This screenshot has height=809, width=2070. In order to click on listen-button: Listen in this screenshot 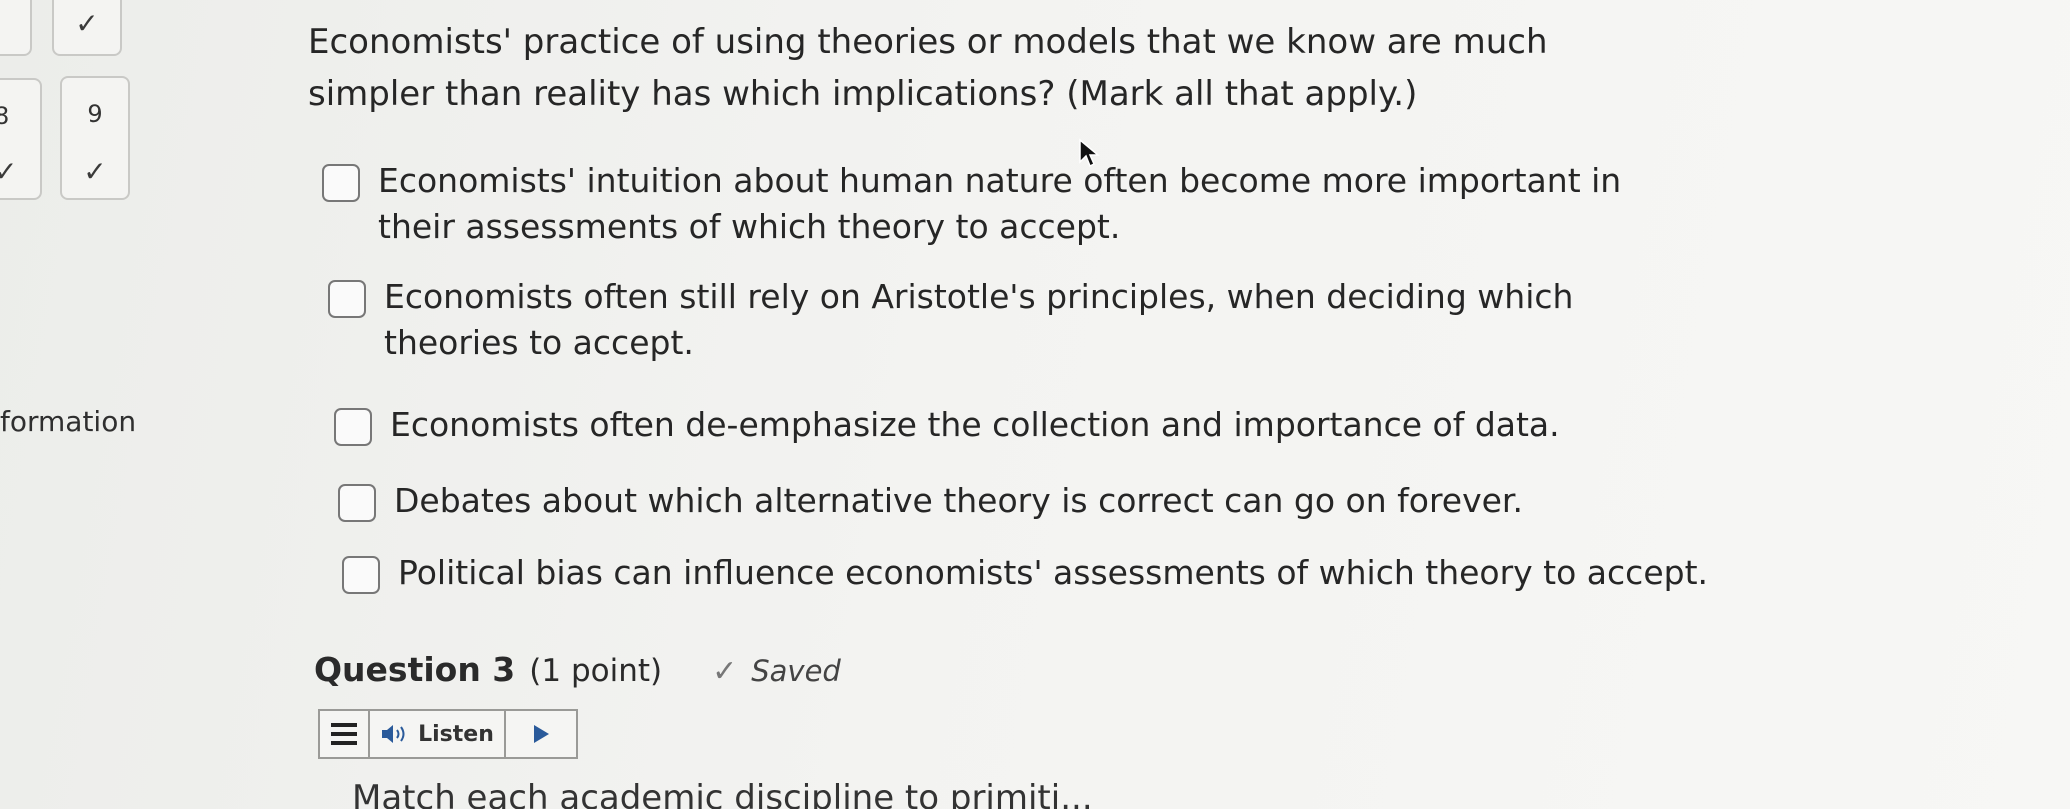, I will do `click(438, 734)`.